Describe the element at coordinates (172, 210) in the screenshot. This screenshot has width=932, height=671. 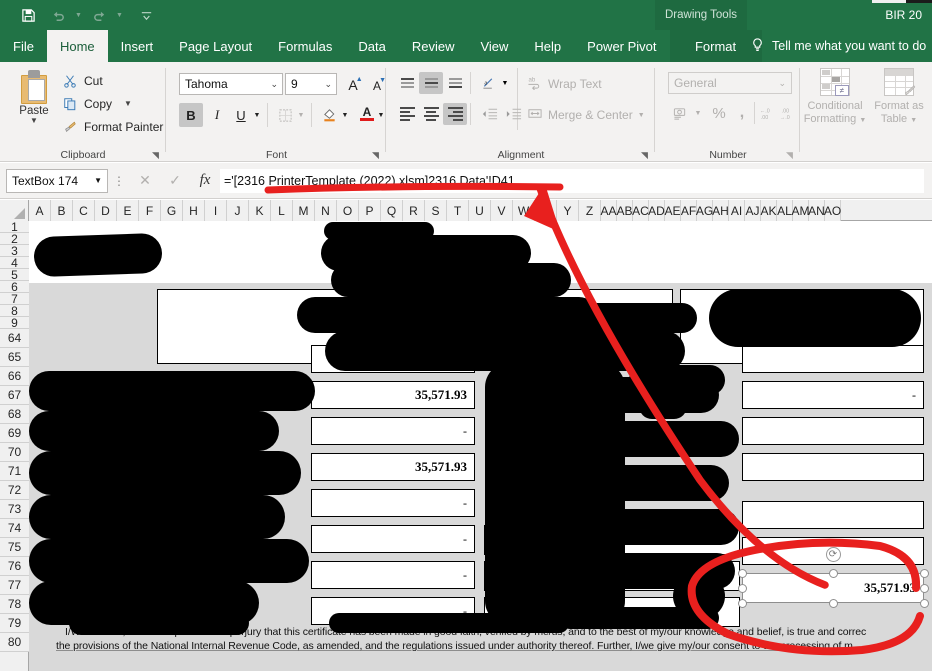
I see `column-header-G: G` at that location.